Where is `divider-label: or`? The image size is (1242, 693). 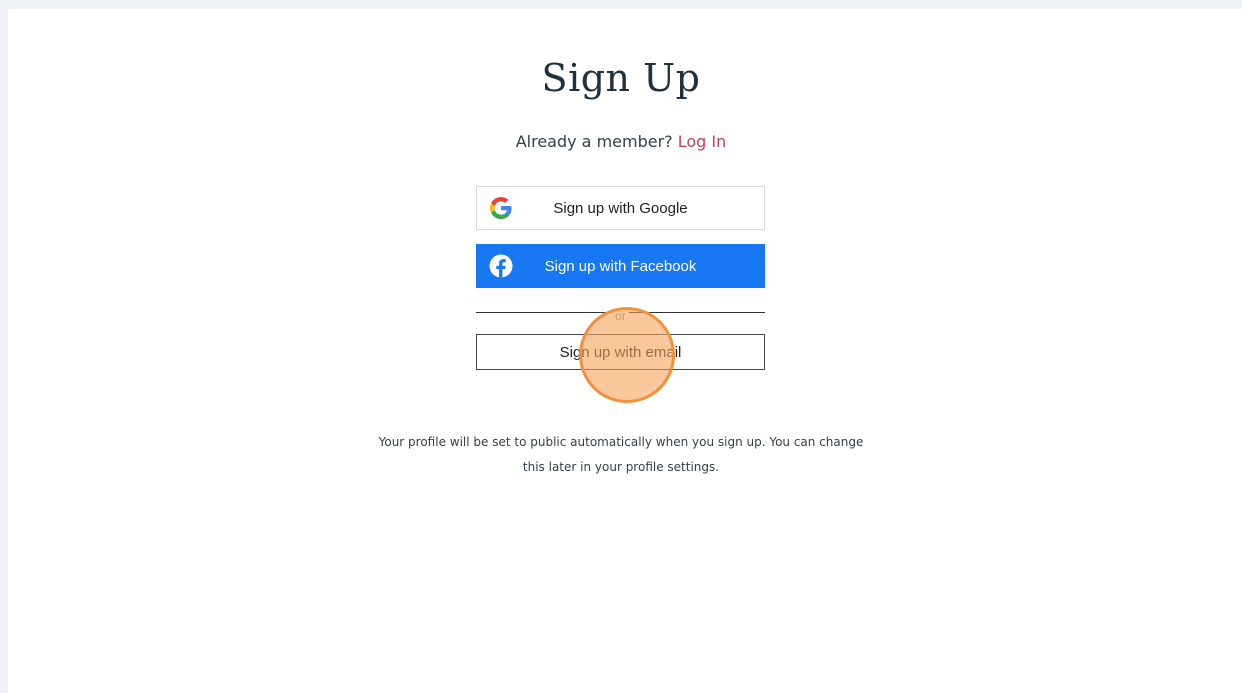
divider-label: or is located at coordinates (620, 316).